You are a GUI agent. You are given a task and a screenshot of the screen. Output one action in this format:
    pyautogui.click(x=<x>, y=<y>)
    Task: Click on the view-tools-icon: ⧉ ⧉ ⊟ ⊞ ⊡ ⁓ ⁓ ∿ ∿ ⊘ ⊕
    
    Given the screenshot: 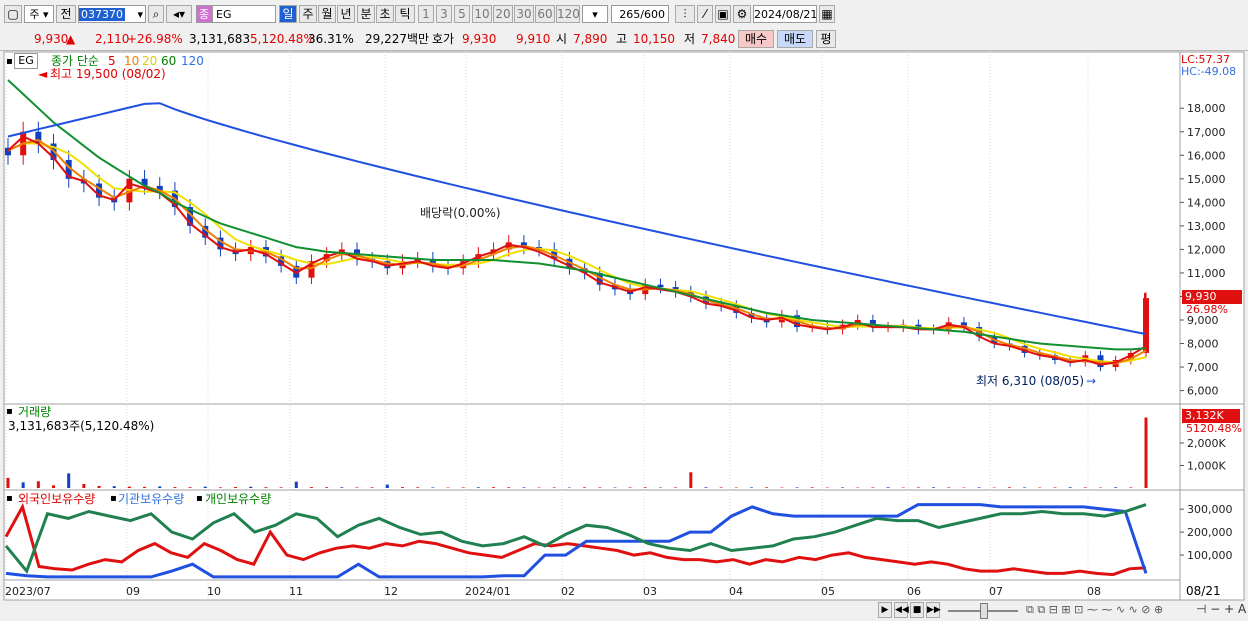 What is the action you would take?
    pyautogui.click(x=1094, y=610)
    